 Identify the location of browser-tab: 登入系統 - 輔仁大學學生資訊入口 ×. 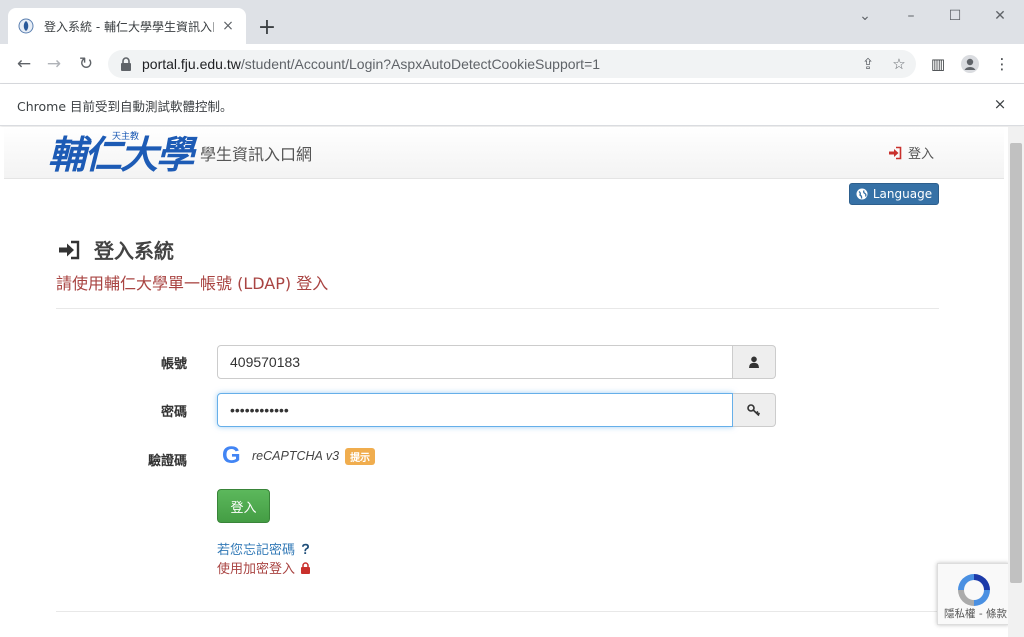
(127, 26).